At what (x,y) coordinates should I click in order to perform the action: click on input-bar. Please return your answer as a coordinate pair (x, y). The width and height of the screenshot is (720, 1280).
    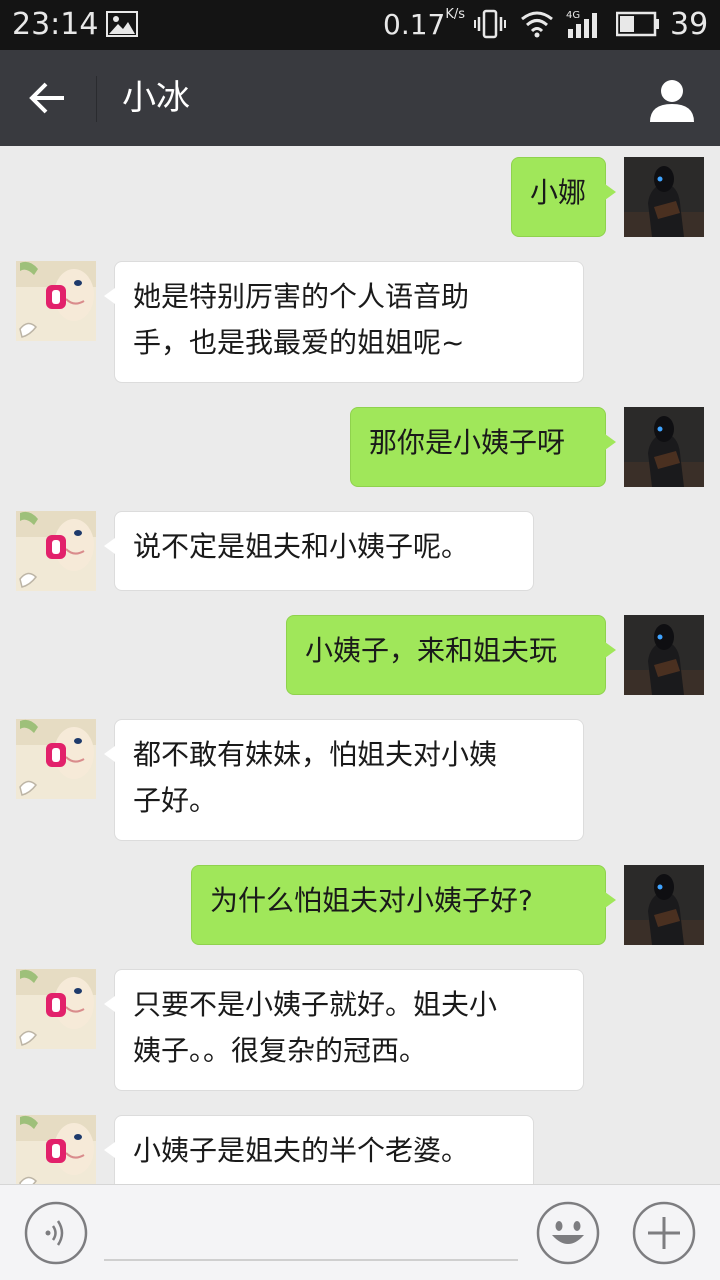
    Looking at the image, I should click on (360, 1232).